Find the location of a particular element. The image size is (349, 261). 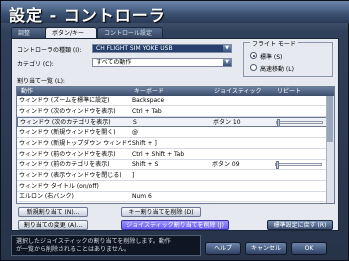

table-header: 動作 キーボード ジョイスティック リピート is located at coordinates (175, 91).